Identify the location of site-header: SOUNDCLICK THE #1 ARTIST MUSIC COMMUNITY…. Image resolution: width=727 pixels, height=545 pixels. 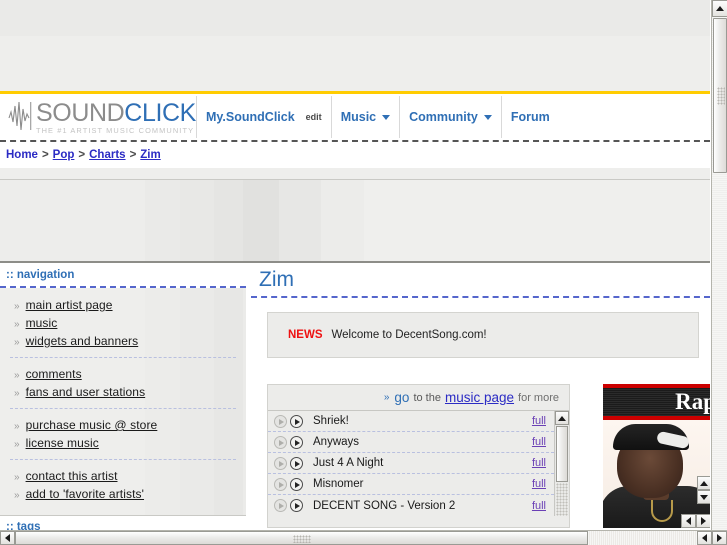
(355, 117).